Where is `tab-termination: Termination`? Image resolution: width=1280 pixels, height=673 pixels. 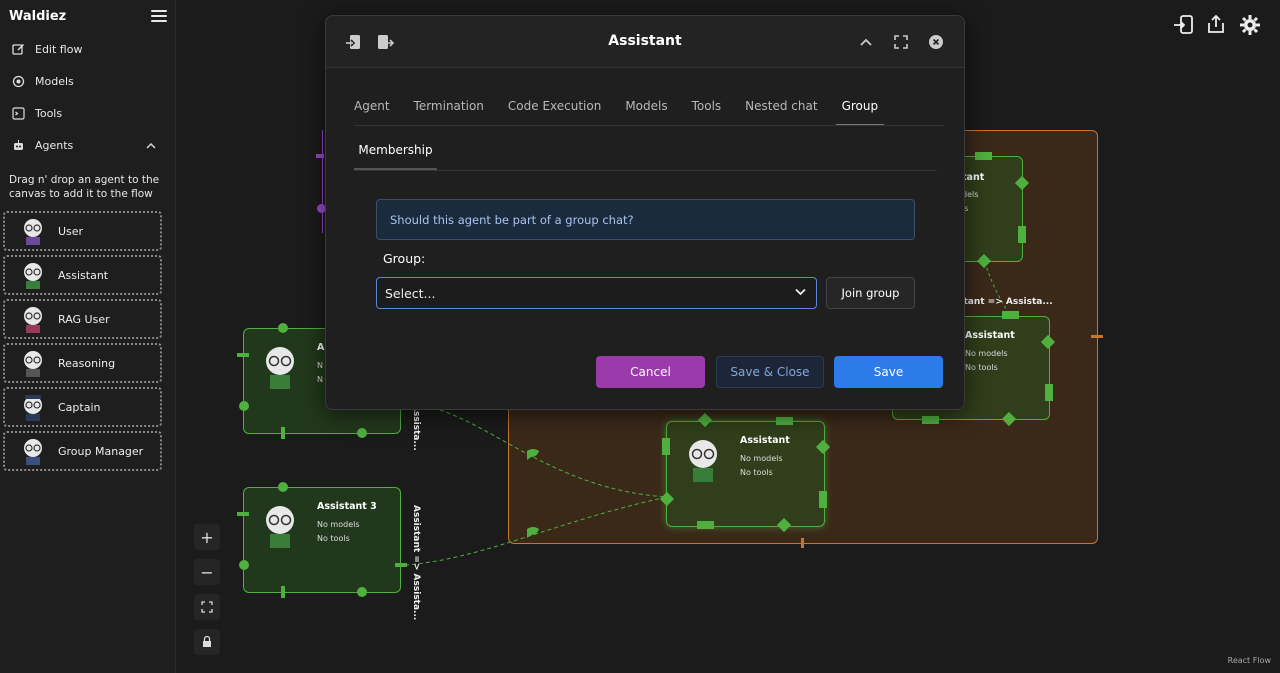 tab-termination: Termination is located at coordinates (449, 112).